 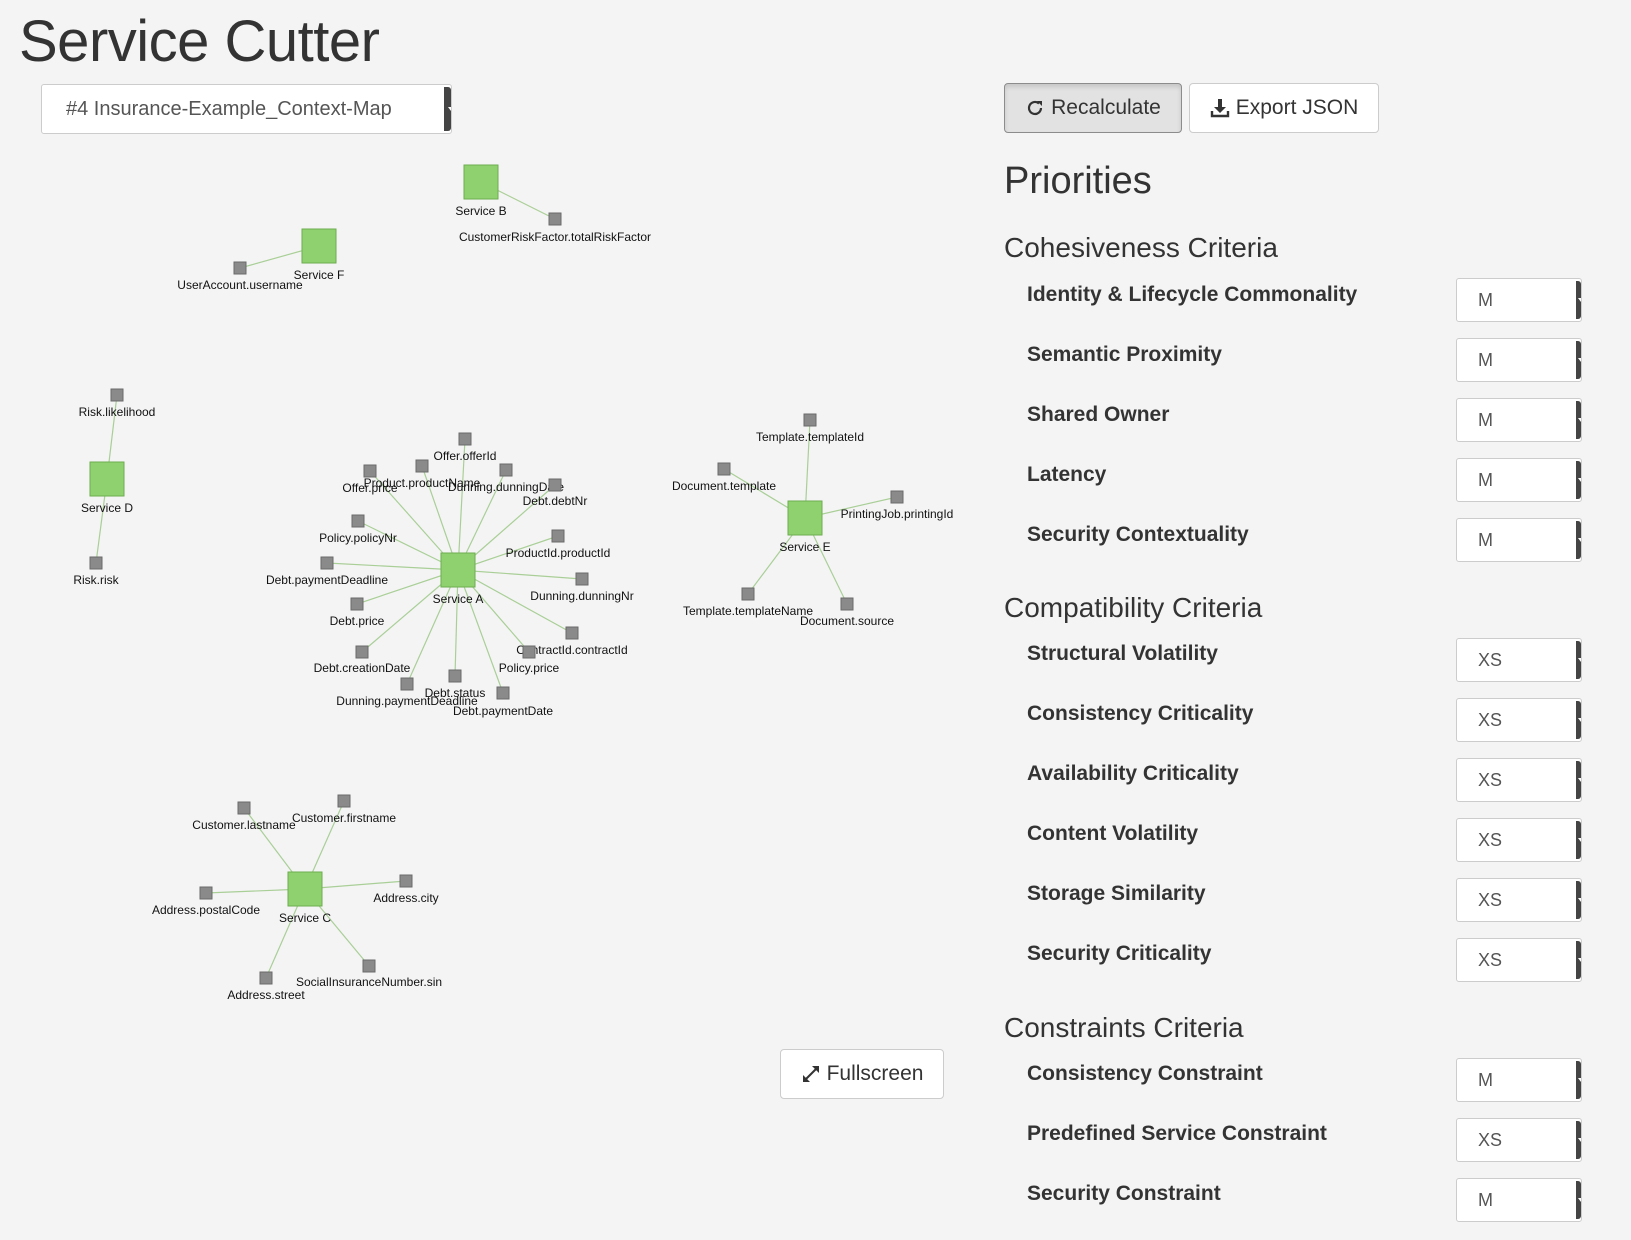 I want to click on criterion-label: Shared Owner, so click(x=1098, y=414).